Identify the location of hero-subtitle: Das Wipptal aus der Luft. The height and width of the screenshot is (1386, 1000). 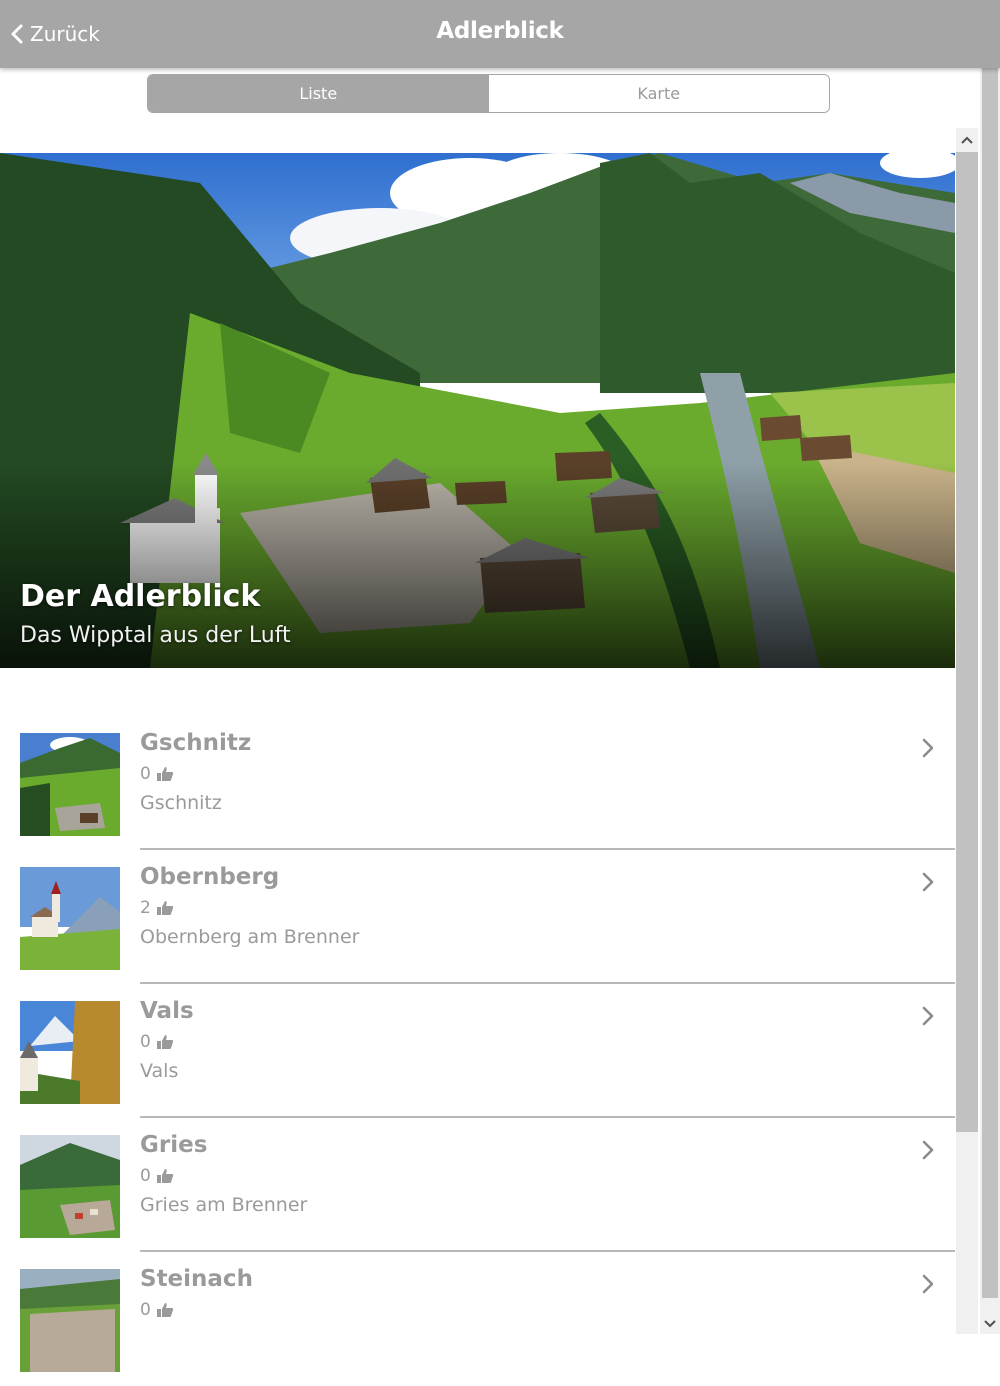
(155, 635).